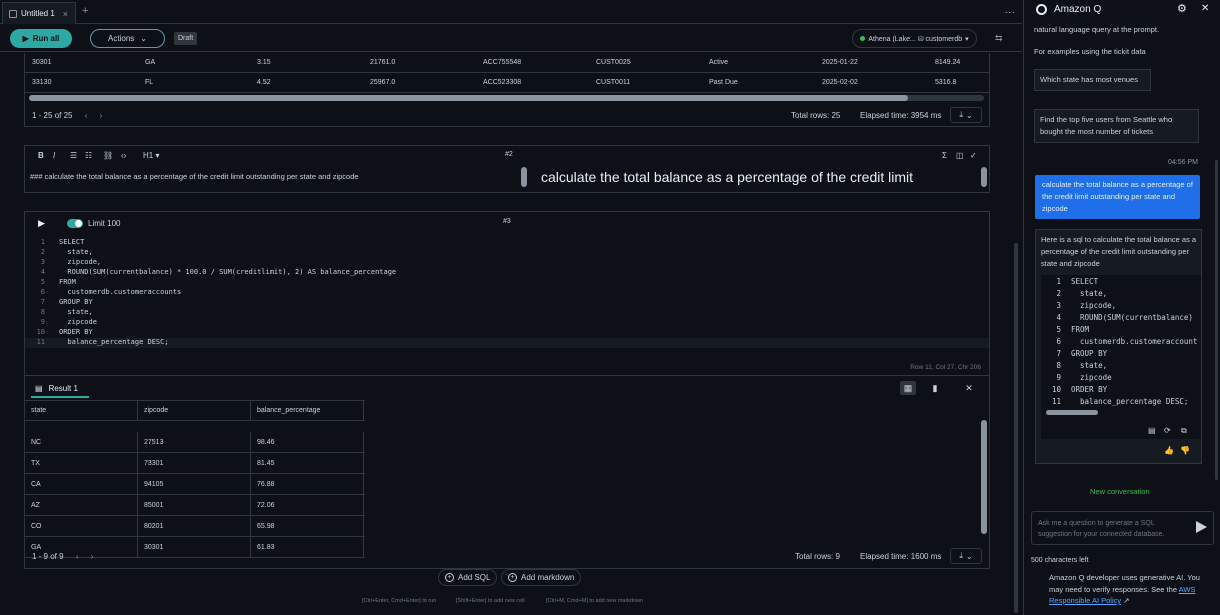 The width and height of the screenshot is (1220, 615). What do you see at coordinates (1201, 527) in the screenshot?
I see `send-icon` at bounding box center [1201, 527].